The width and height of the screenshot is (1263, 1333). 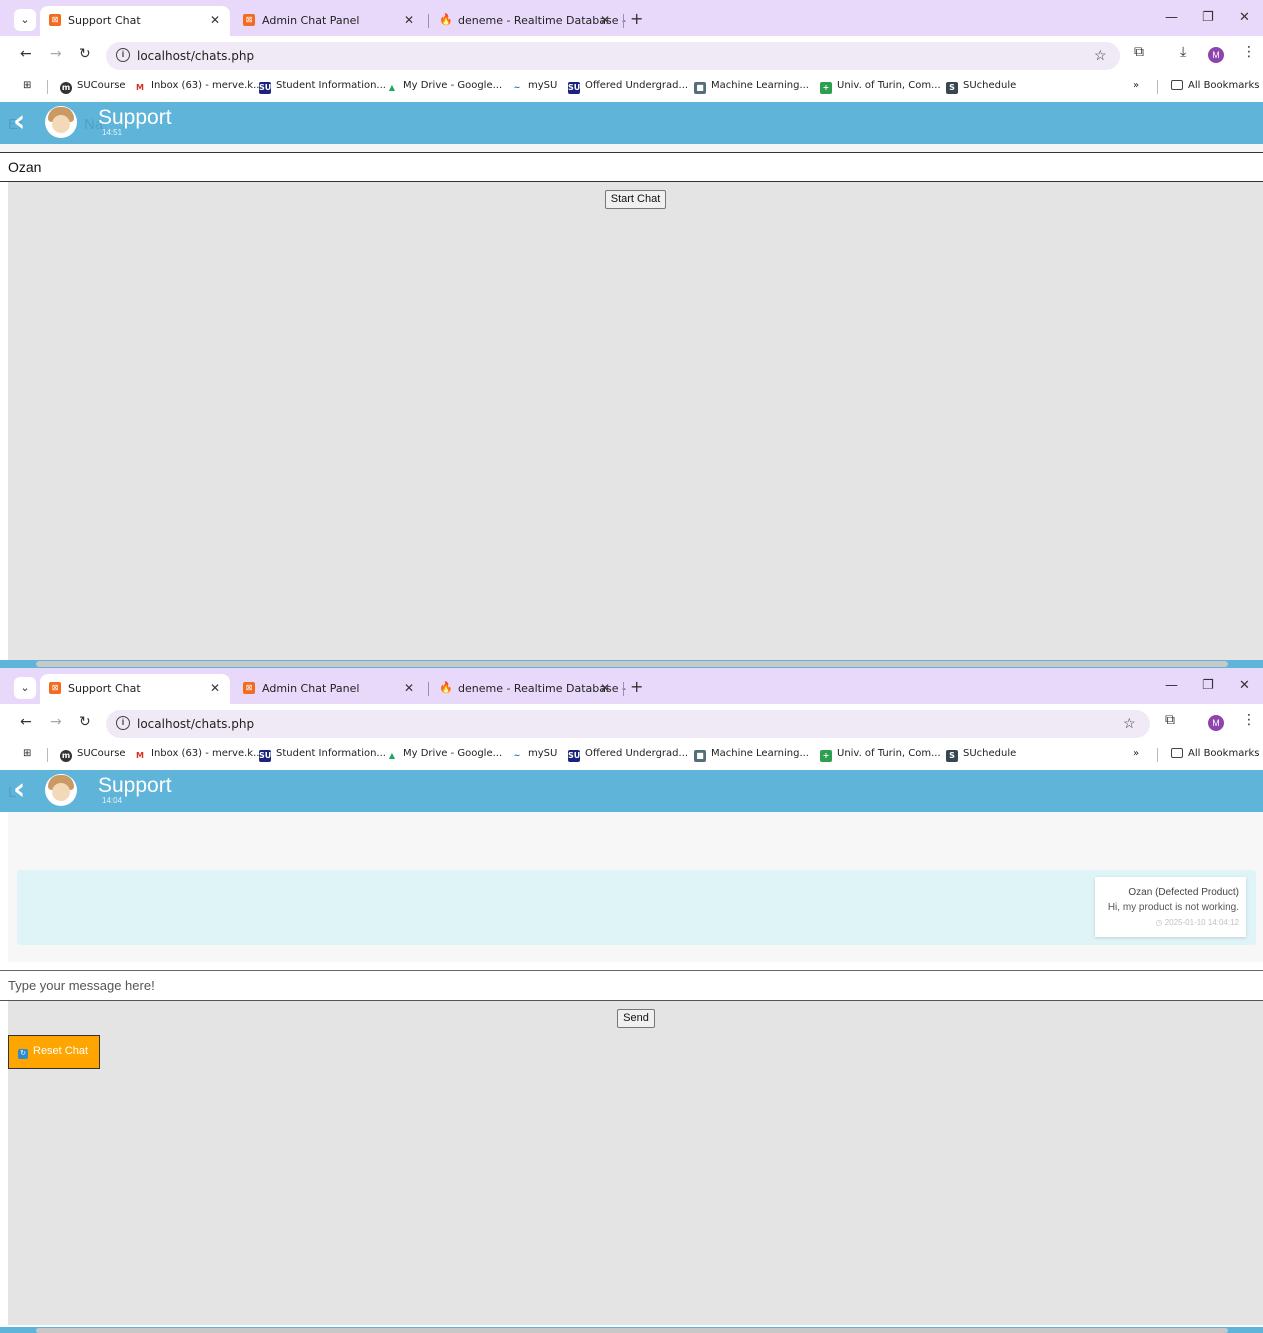 I want to click on moodle-icon: m, so click(x=66, y=756).